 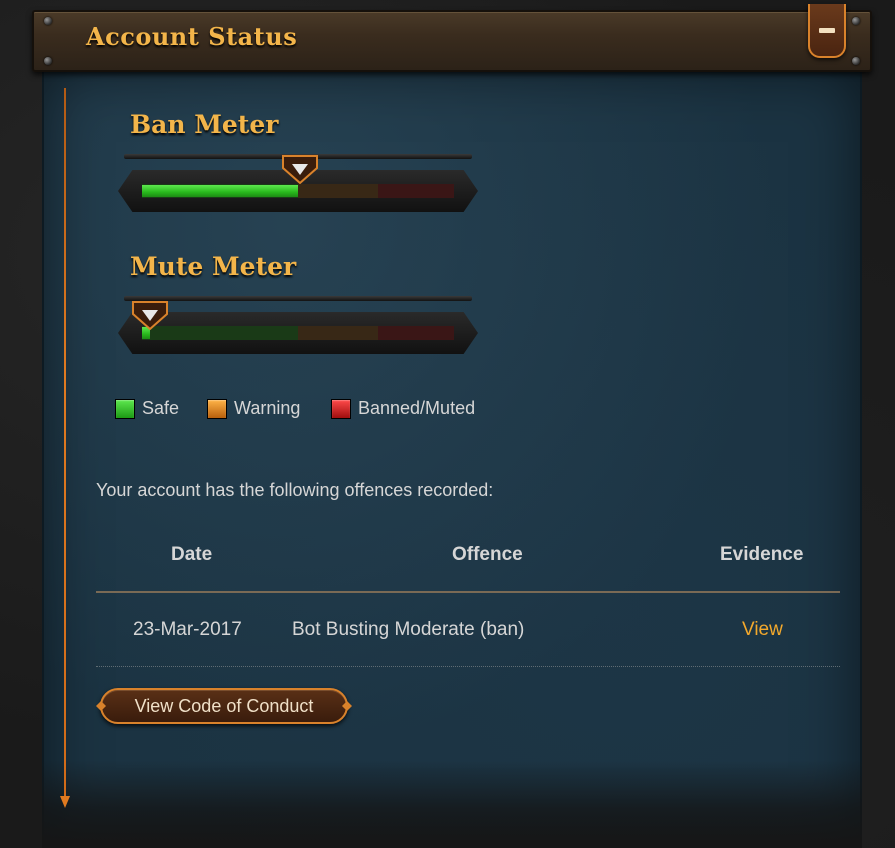 What do you see at coordinates (217, 408) in the screenshot?
I see `warning-swatch-icon` at bounding box center [217, 408].